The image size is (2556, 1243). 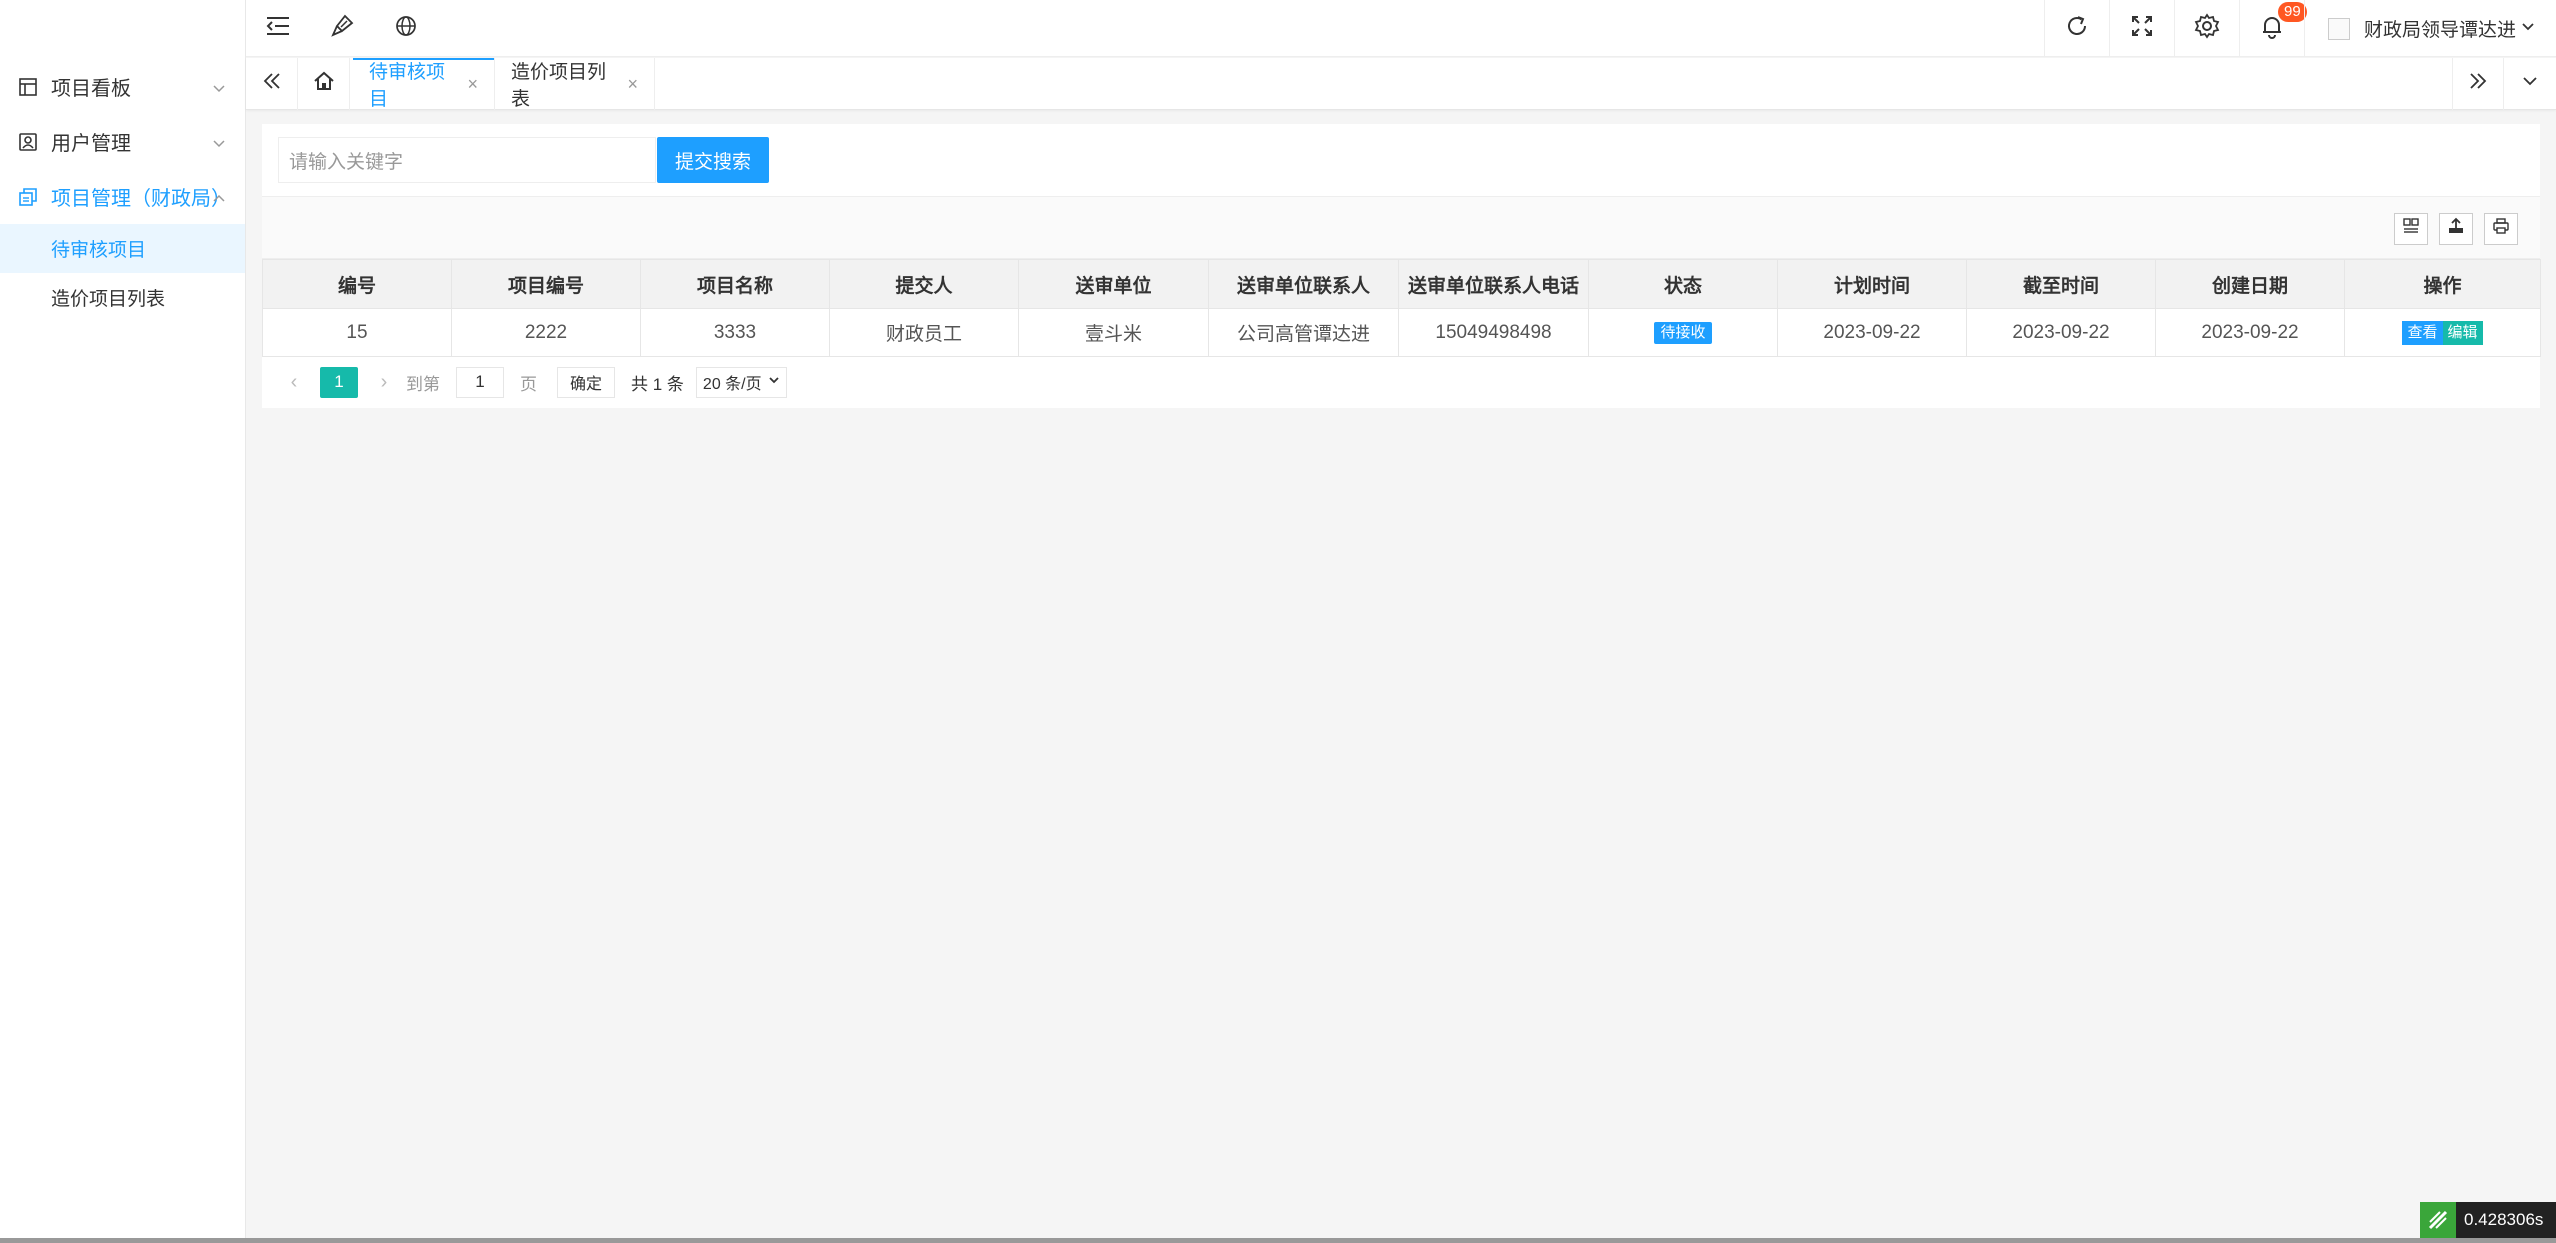 I want to click on tab-home, so click(x=324, y=84).